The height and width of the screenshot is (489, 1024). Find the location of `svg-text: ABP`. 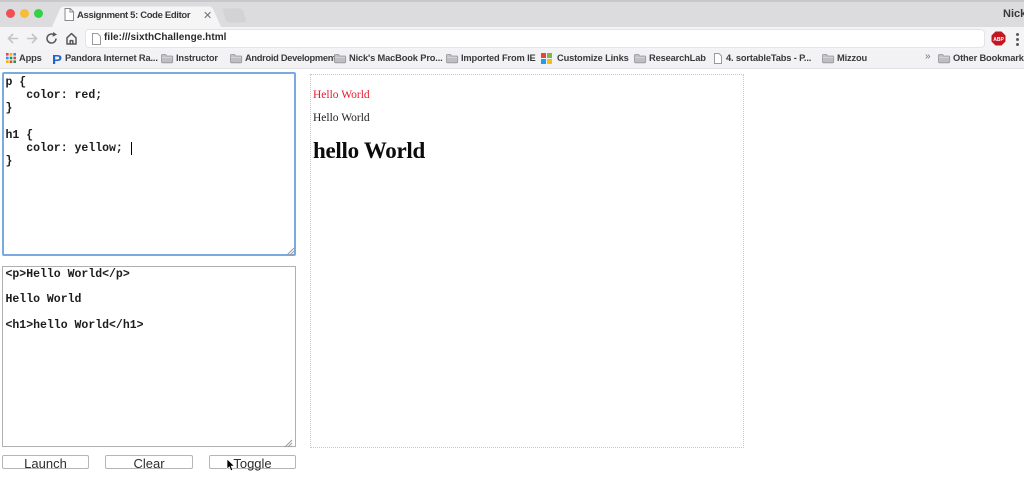

svg-text: ABP is located at coordinates (998, 40).